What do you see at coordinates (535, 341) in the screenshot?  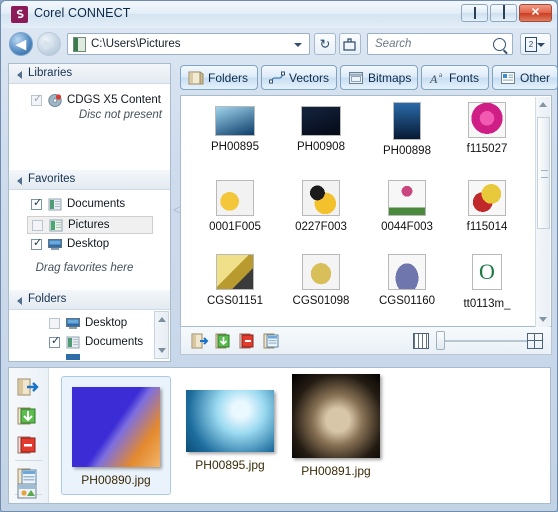 I see `large-thumbnails-icon` at bounding box center [535, 341].